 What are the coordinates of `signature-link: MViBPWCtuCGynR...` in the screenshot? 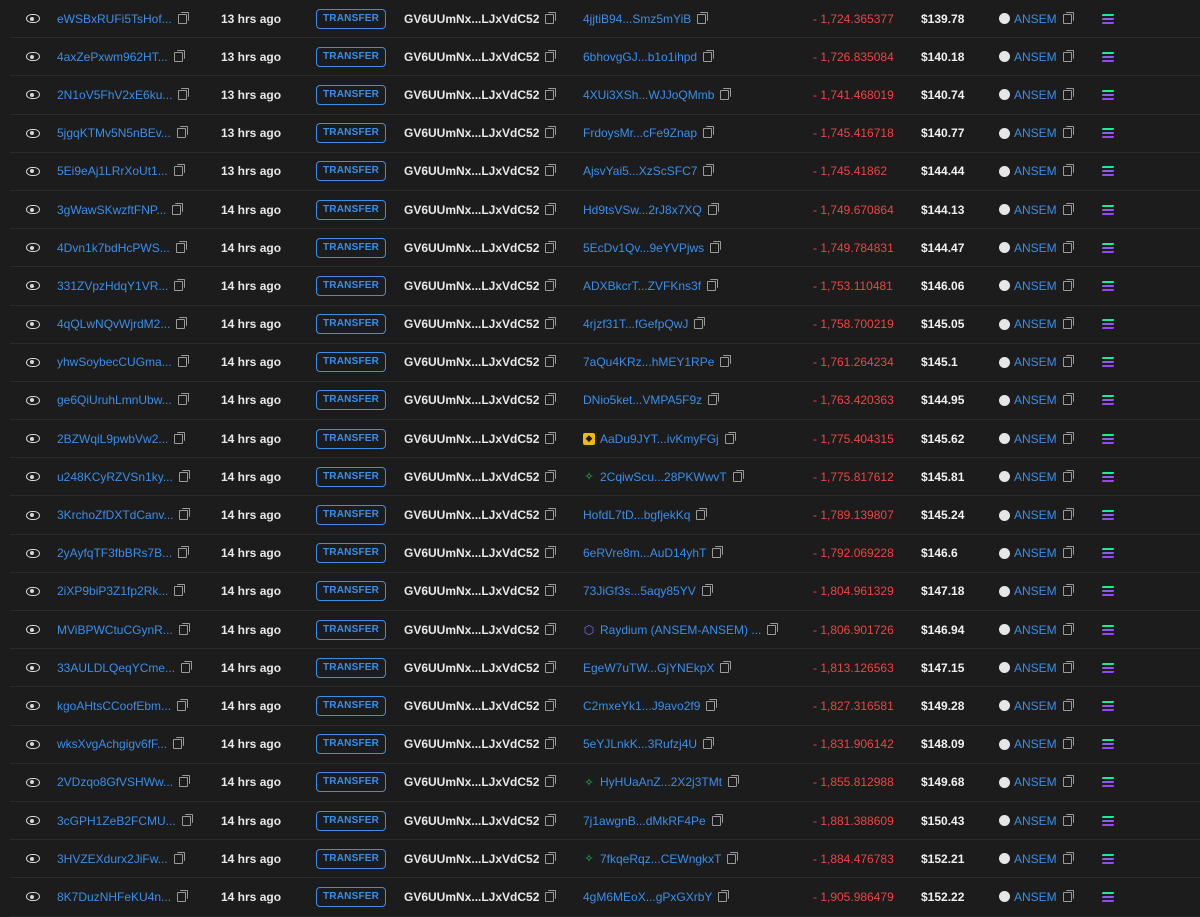 It's located at (115, 630).